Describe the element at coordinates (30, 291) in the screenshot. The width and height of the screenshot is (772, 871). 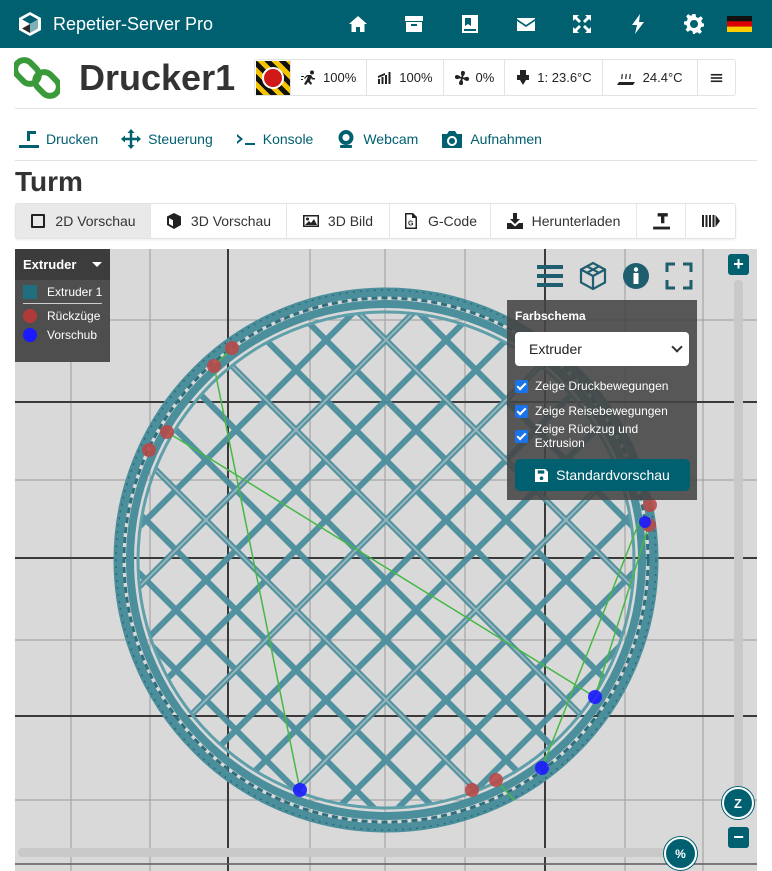
I see `extruder-swatch` at that location.